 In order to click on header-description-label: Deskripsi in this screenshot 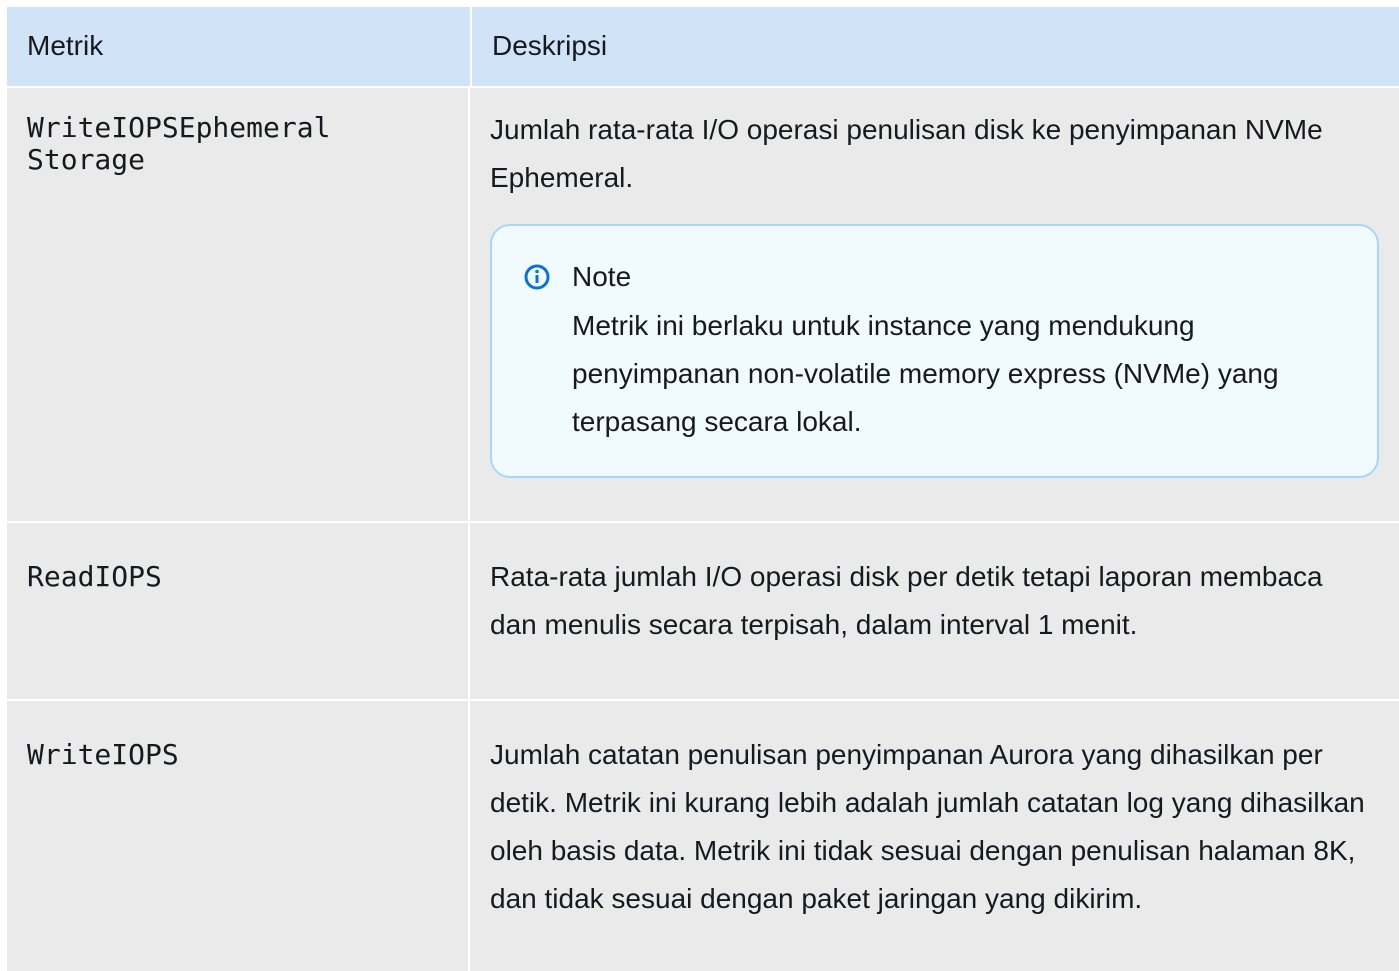, I will do `click(550, 45)`.